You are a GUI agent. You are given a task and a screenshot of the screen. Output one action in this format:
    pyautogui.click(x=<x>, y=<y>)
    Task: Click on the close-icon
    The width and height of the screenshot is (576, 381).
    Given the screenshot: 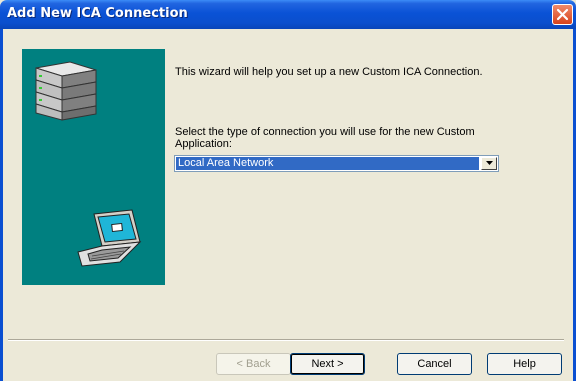 What is the action you would take?
    pyautogui.click(x=562, y=14)
    